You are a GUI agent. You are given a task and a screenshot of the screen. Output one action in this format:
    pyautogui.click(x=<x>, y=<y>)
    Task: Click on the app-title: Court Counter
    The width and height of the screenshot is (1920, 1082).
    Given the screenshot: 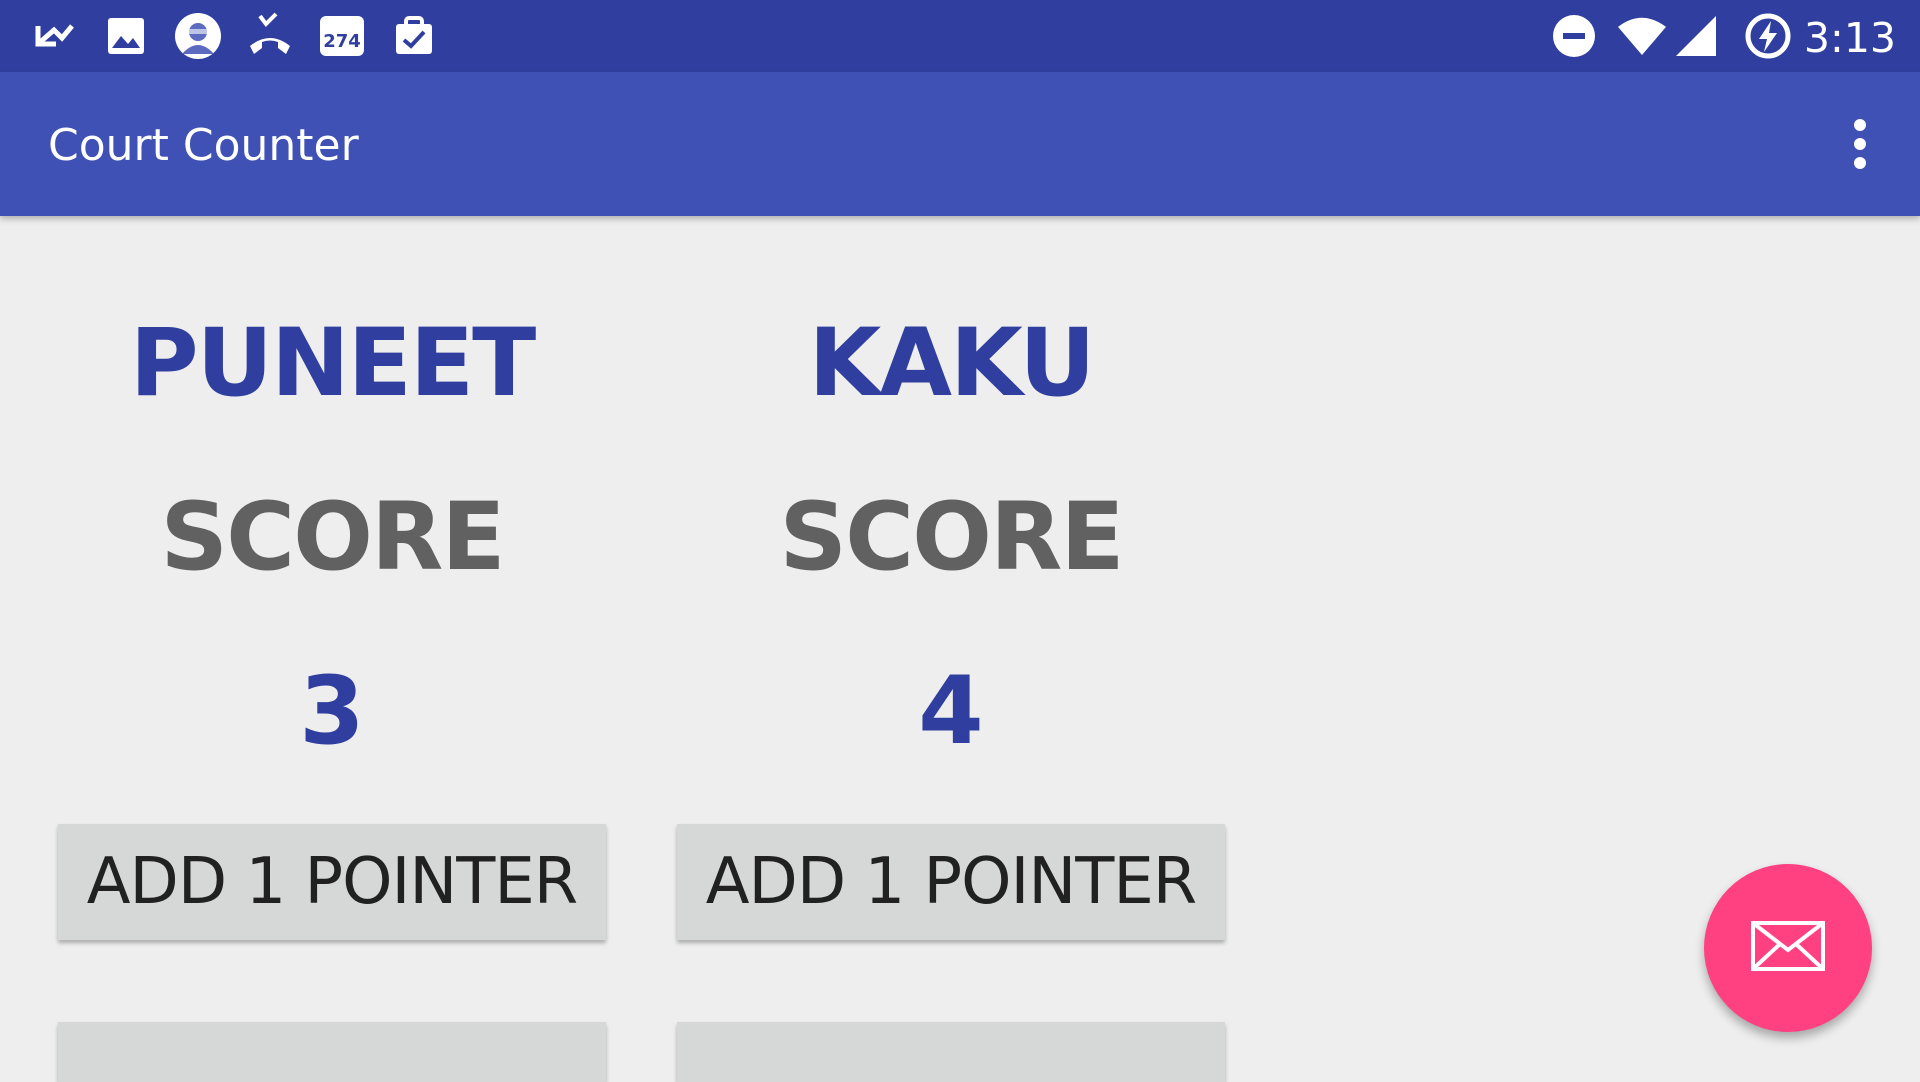 What is the action you would take?
    pyautogui.click(x=203, y=145)
    